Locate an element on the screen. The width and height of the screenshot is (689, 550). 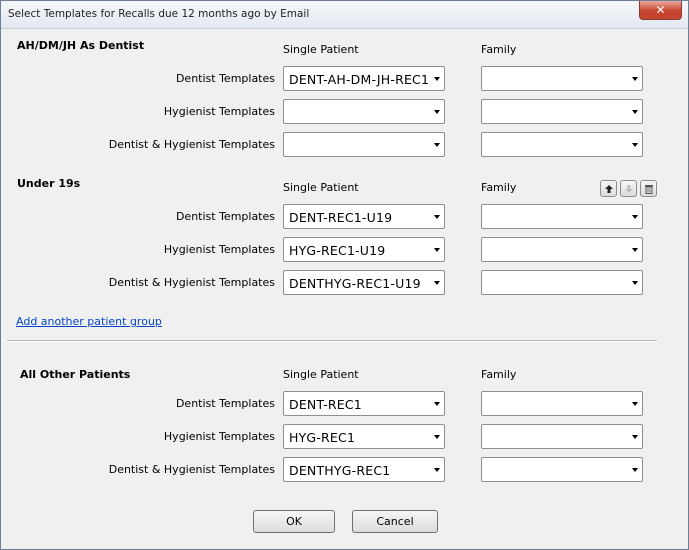
selected-value: DENT-REC1 is located at coordinates (325, 404).